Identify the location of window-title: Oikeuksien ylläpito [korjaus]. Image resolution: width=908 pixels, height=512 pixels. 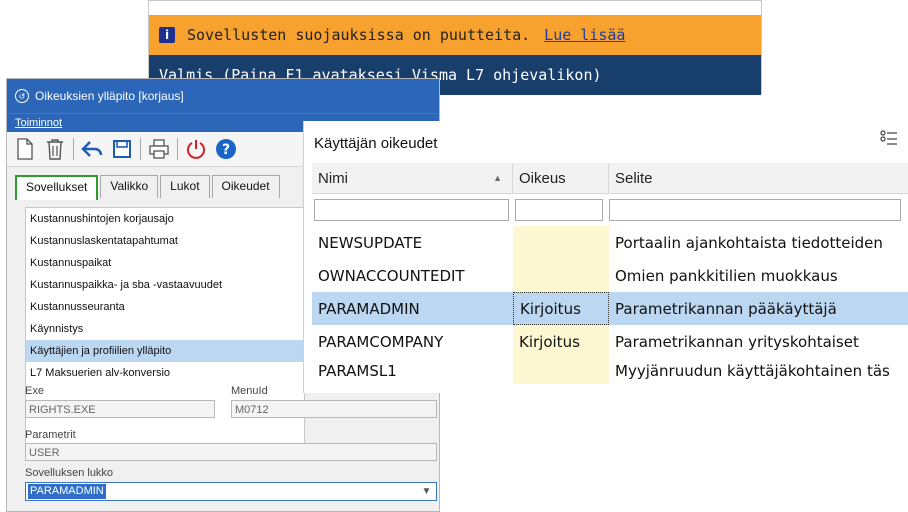
(109, 96).